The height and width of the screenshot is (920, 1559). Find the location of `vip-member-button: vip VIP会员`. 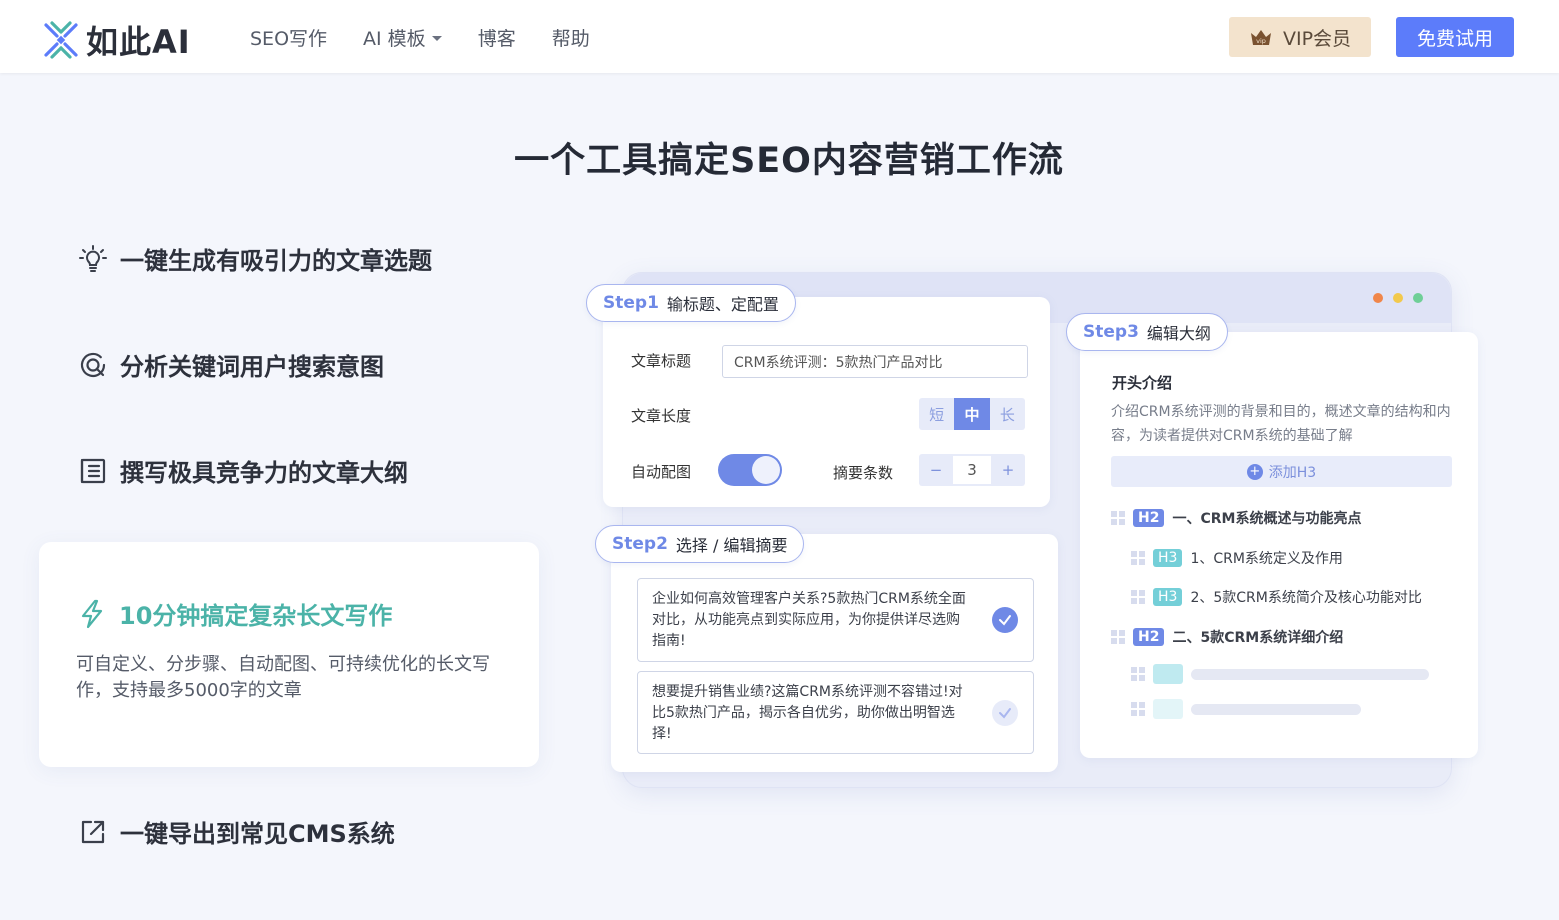

vip-member-button: vip VIP会员 is located at coordinates (1300, 37).